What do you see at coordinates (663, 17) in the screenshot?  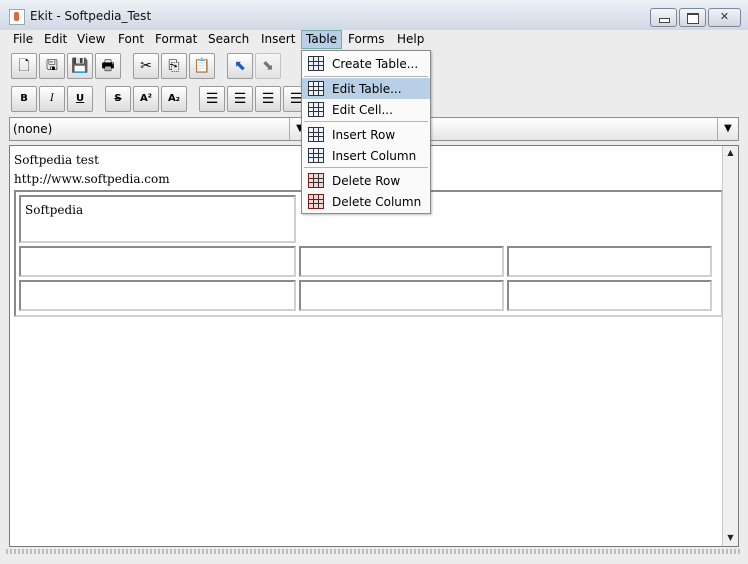 I see `minimize-button` at bounding box center [663, 17].